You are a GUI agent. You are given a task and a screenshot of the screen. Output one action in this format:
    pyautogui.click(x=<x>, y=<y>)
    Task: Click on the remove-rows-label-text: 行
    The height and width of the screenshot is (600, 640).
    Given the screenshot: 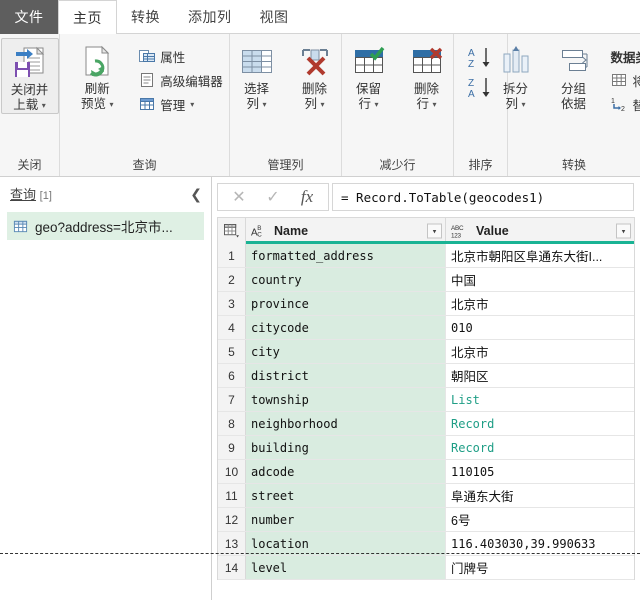 What is the action you would take?
    pyautogui.click(x=422, y=104)
    